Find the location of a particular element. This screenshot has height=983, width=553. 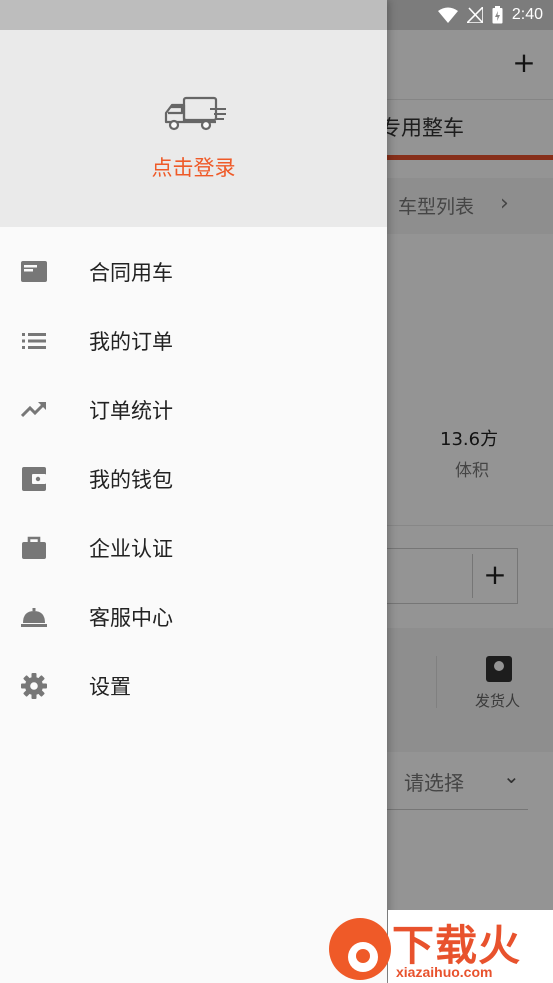

menu-item-label: 合同用车 is located at coordinates (131, 273).